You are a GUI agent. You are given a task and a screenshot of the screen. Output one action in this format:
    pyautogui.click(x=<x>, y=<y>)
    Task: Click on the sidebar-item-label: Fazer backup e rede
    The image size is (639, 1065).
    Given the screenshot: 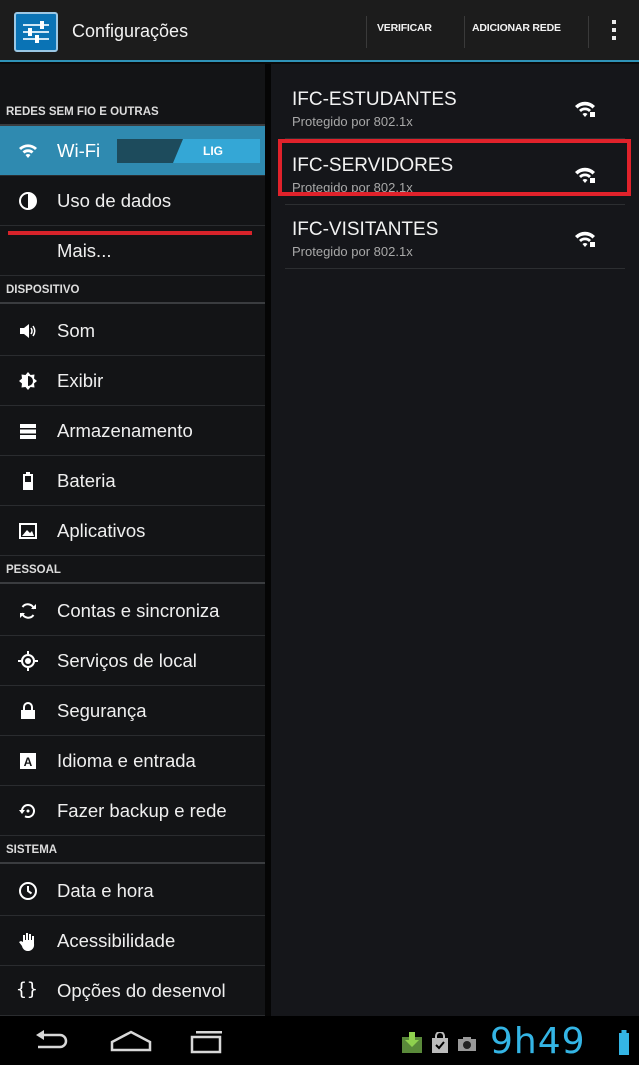 What is the action you would take?
    pyautogui.click(x=142, y=810)
    